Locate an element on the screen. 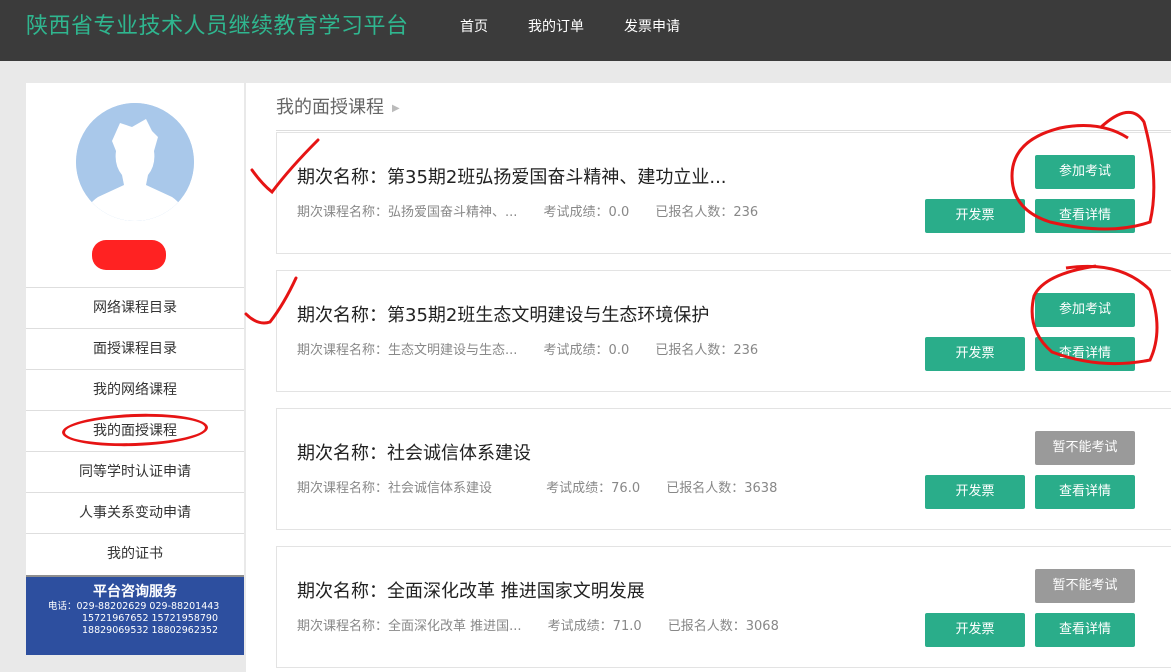 The height and width of the screenshot is (672, 1171). nav-my-orders: 我的订单 is located at coordinates (556, 26).